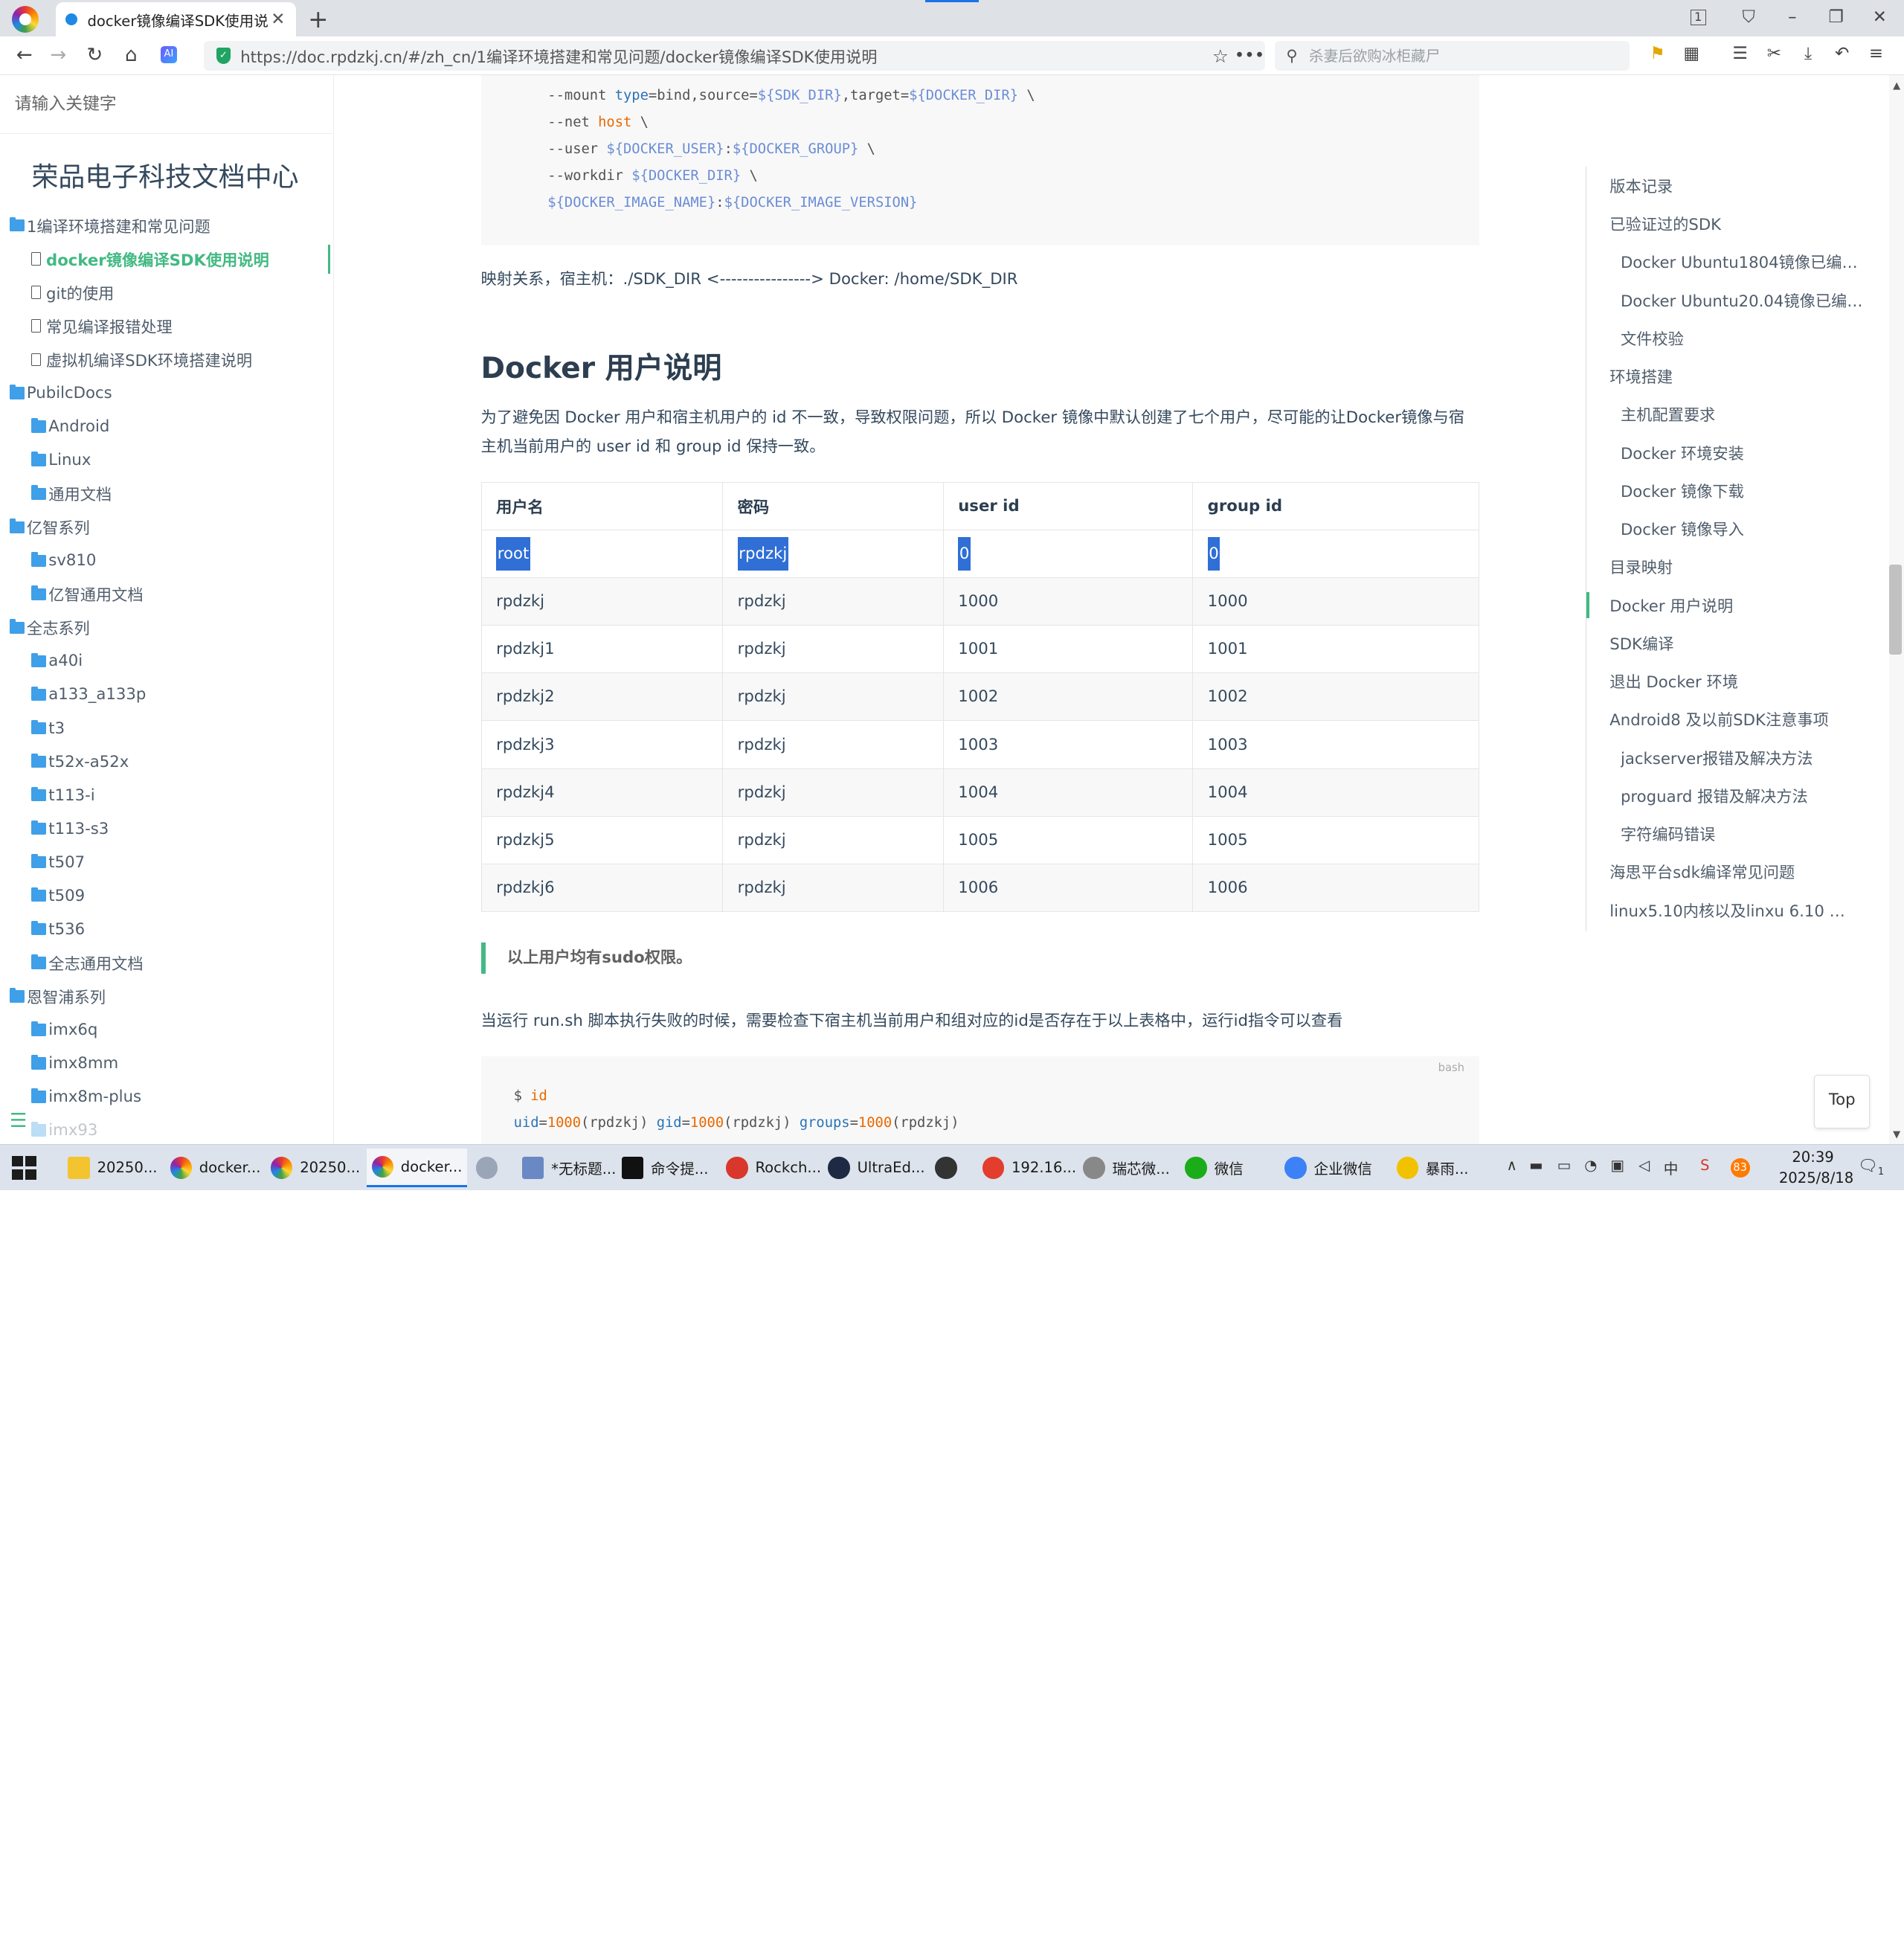  I want to click on battery-icon: ▭, so click(1564, 1165).